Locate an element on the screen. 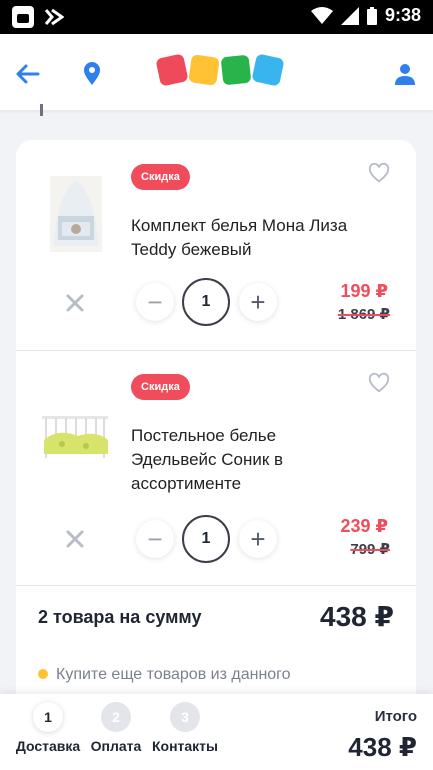 Image resolution: width=433 pixels, height=770 pixels. arrow-left-icon is located at coordinates (28, 74).